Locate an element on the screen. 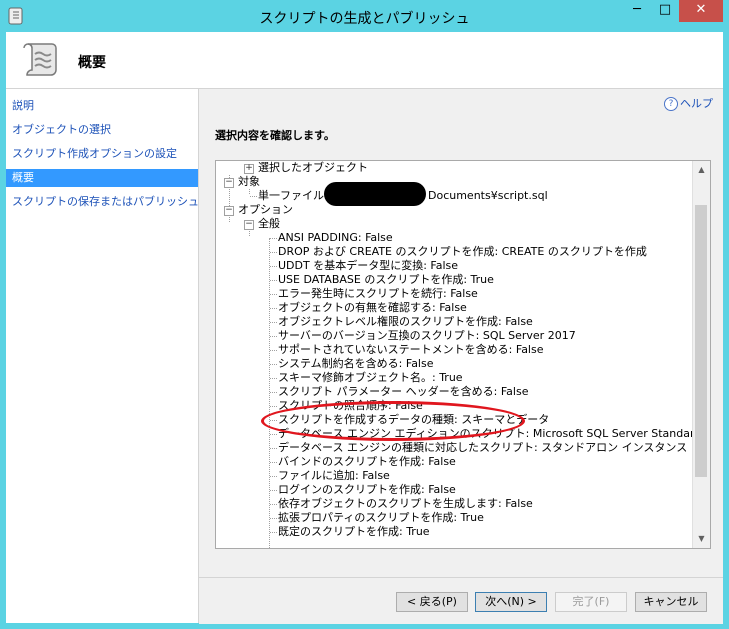  tree-node-selected-objects: 選択したオブジェクト is located at coordinates (313, 168).